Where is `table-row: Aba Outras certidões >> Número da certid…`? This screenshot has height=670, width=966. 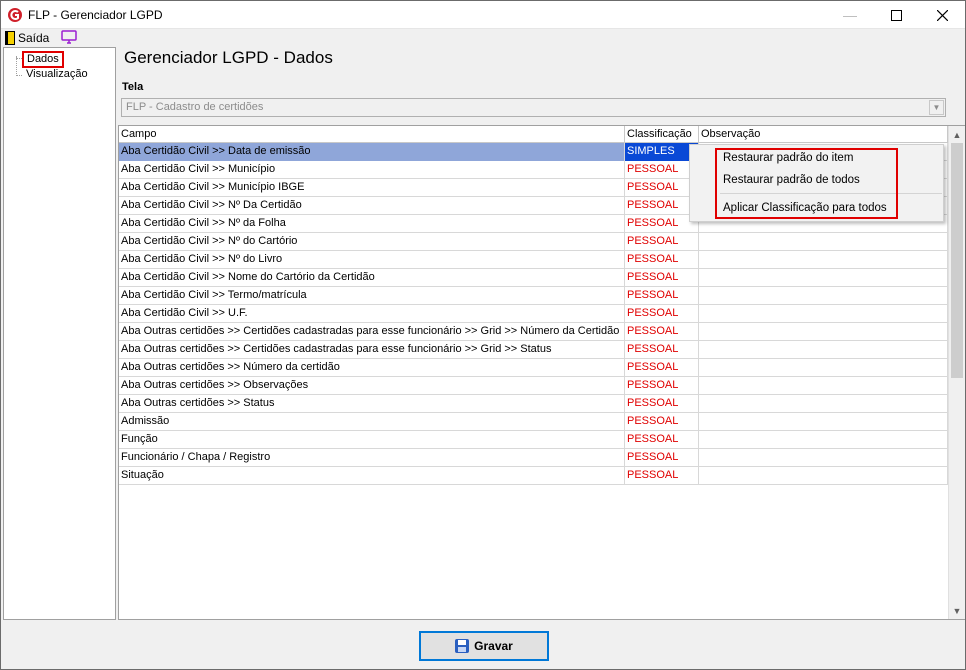 table-row: Aba Outras certidões >> Número da certid… is located at coordinates (533, 368).